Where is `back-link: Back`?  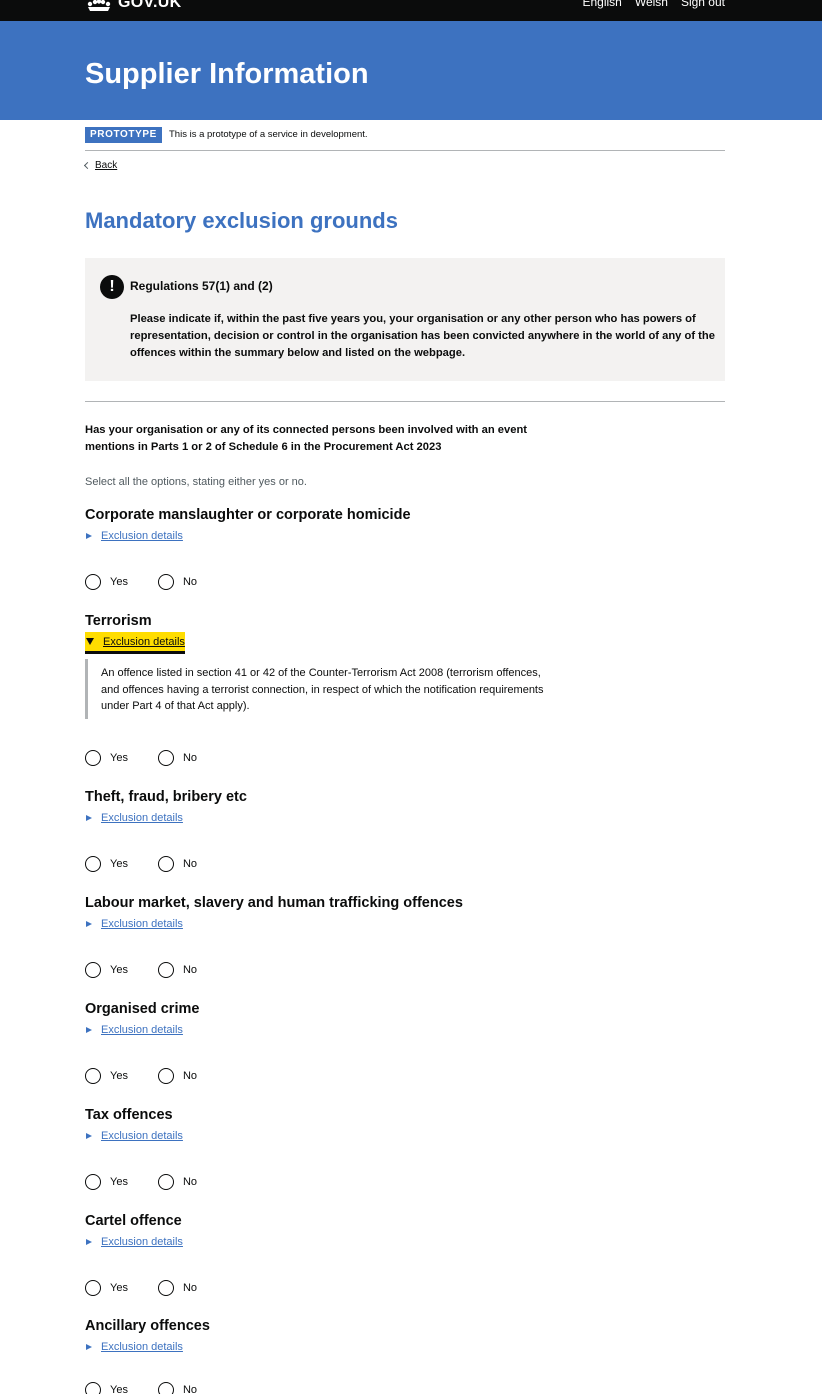 back-link: Back is located at coordinates (100, 165).